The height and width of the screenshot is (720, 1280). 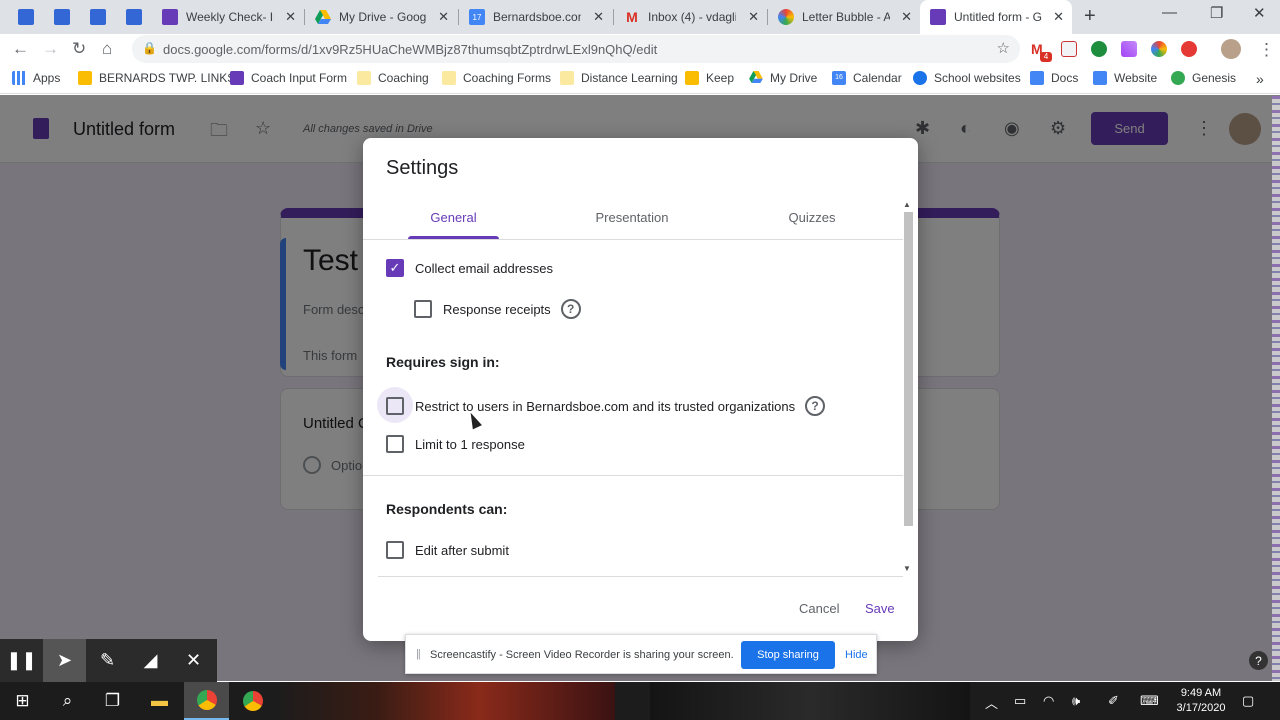 I want to click on keyboard-icon: ⌨, so click(x=1149, y=701).